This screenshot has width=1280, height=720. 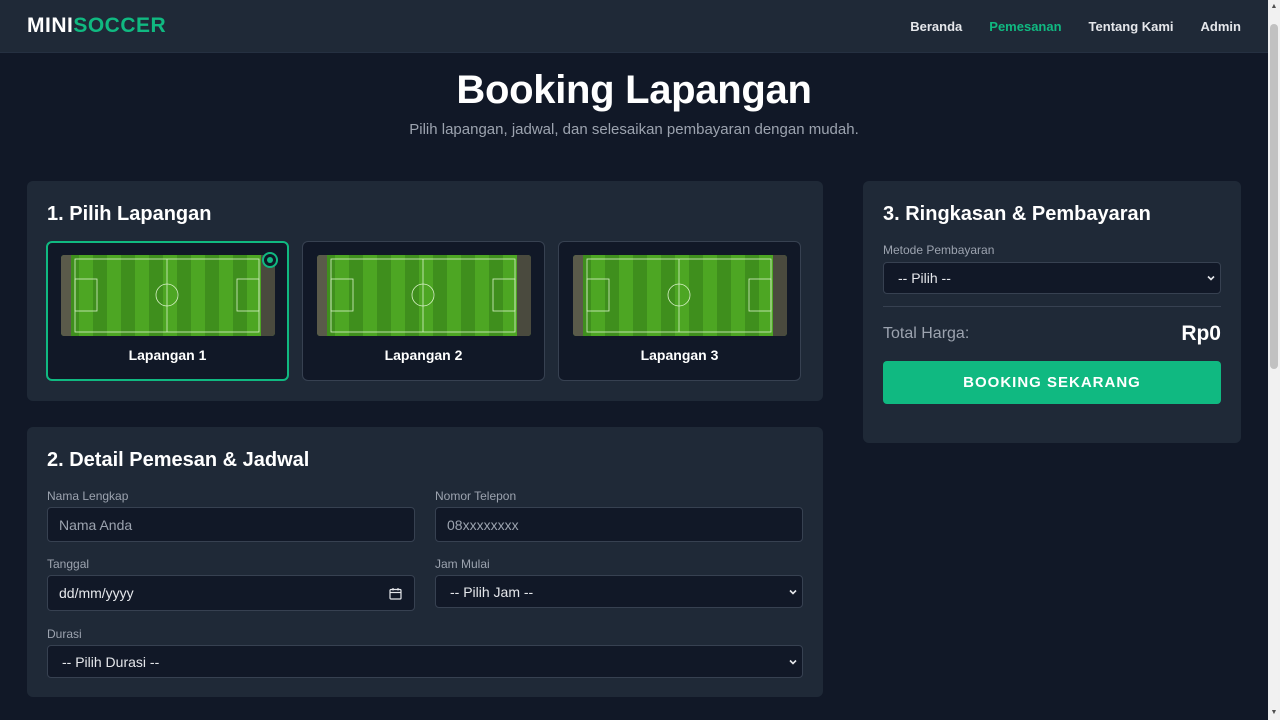 I want to click on date-value: dd/mm/yyyy, so click(x=96, y=593).